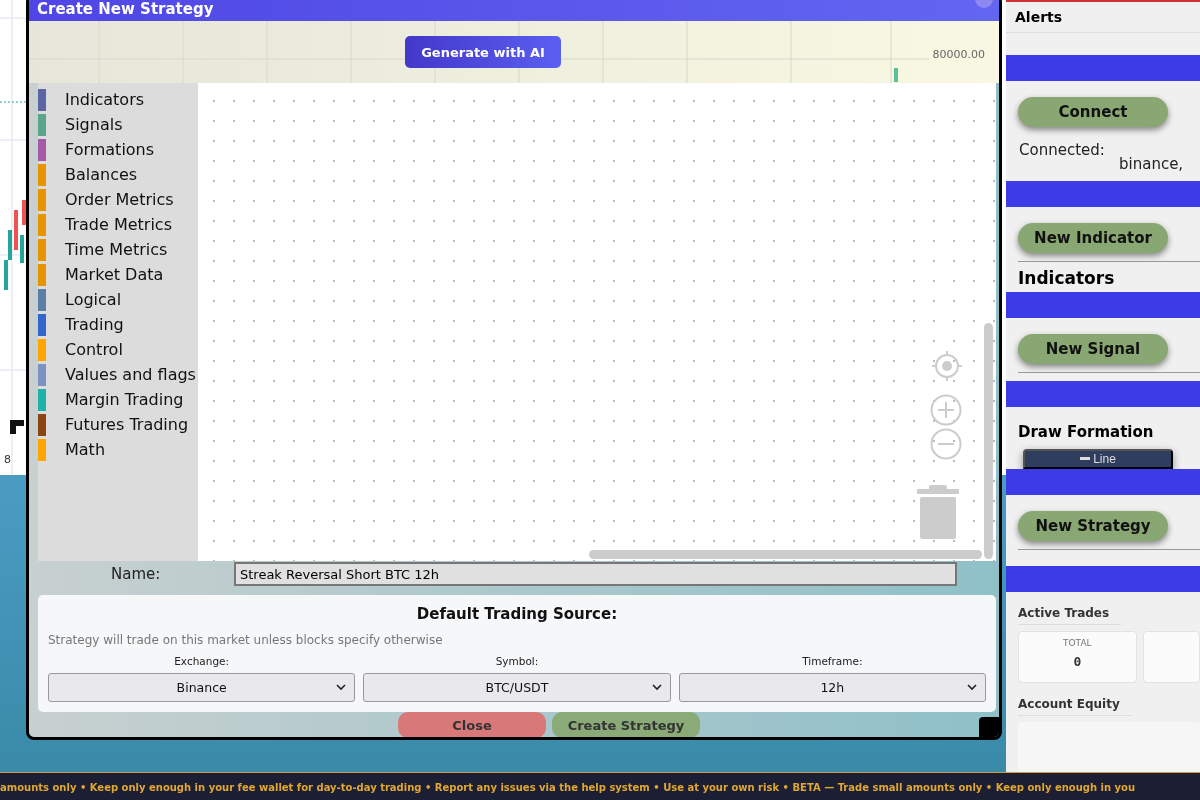 This screenshot has height=800, width=1200. I want to click on palette-item: Values and flags, so click(118, 374).